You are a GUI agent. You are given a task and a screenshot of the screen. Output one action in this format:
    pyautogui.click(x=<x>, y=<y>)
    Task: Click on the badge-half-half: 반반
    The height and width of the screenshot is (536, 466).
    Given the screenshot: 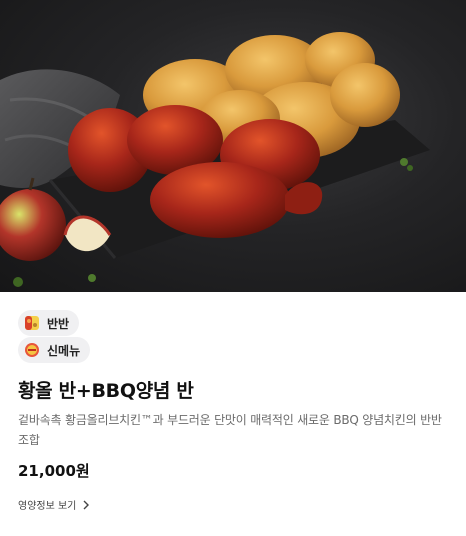 What is the action you would take?
    pyautogui.click(x=49, y=323)
    